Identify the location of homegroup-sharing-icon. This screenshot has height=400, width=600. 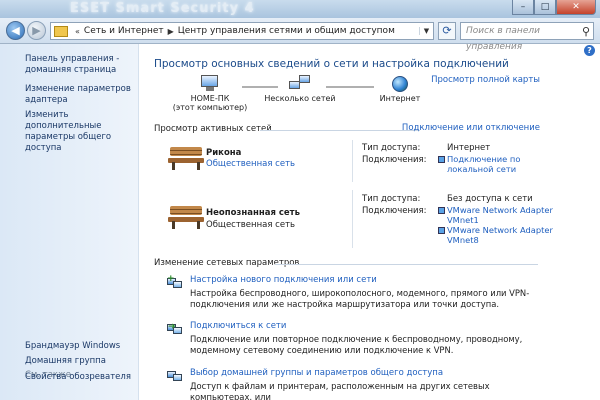
(175, 376).